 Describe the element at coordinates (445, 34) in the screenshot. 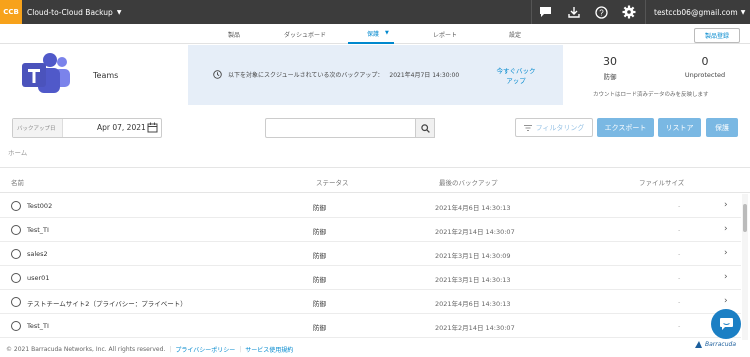

I see `tab-reports: レポート` at that location.